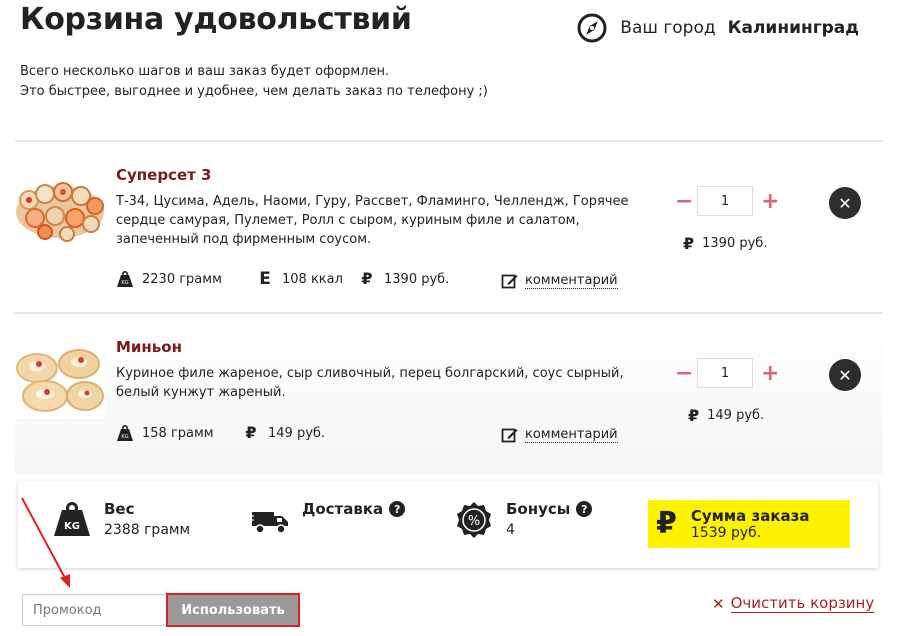 Image resolution: width=899 pixels, height=636 pixels. What do you see at coordinates (735, 243) in the screenshot?
I see `line-total-value: 1390 руб.` at bounding box center [735, 243].